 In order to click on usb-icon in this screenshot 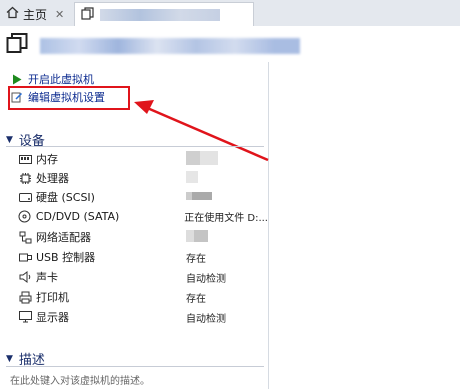, I will do `click(25, 257)`.